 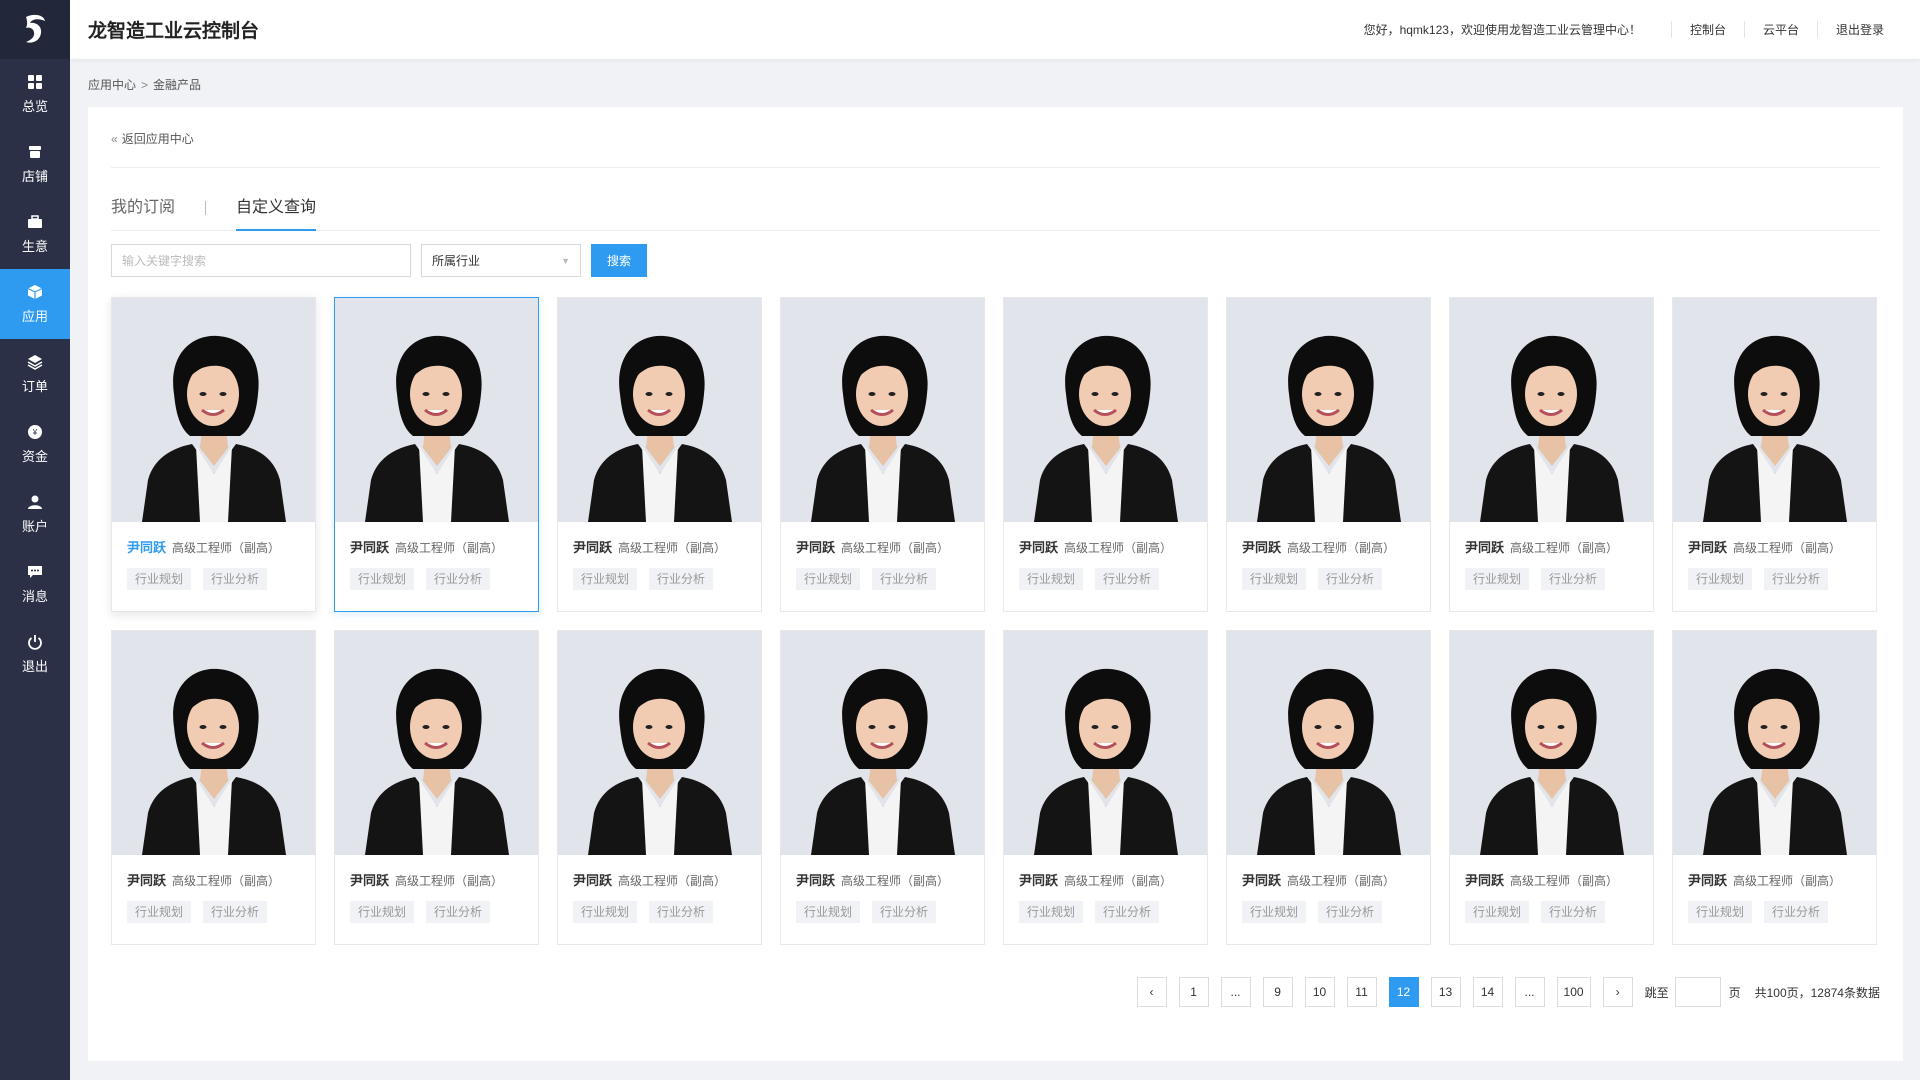 I want to click on search-button: 搜索, so click(x=619, y=260).